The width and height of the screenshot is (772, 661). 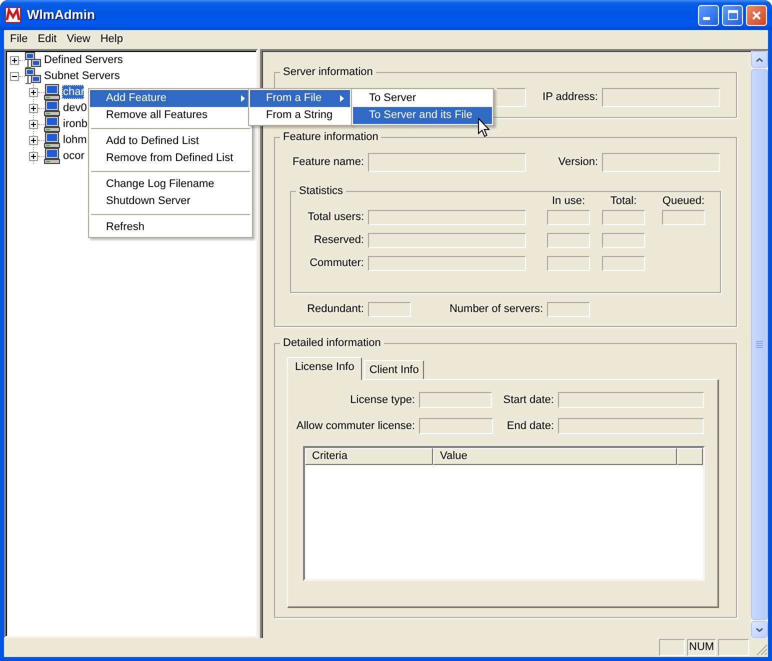 What do you see at coordinates (81, 76) in the screenshot?
I see `tree-item: Subnet Servers` at bounding box center [81, 76].